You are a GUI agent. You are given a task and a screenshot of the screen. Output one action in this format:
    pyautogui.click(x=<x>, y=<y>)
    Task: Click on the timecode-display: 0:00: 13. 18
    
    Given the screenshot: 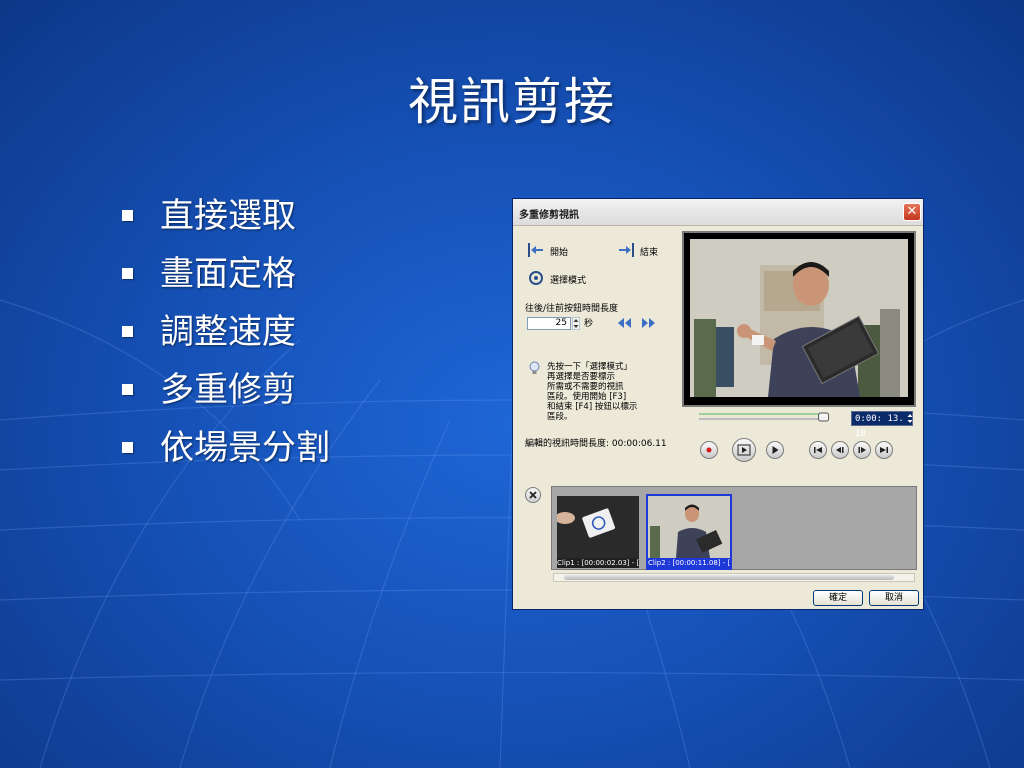 What is the action you would take?
    pyautogui.click(x=882, y=425)
    